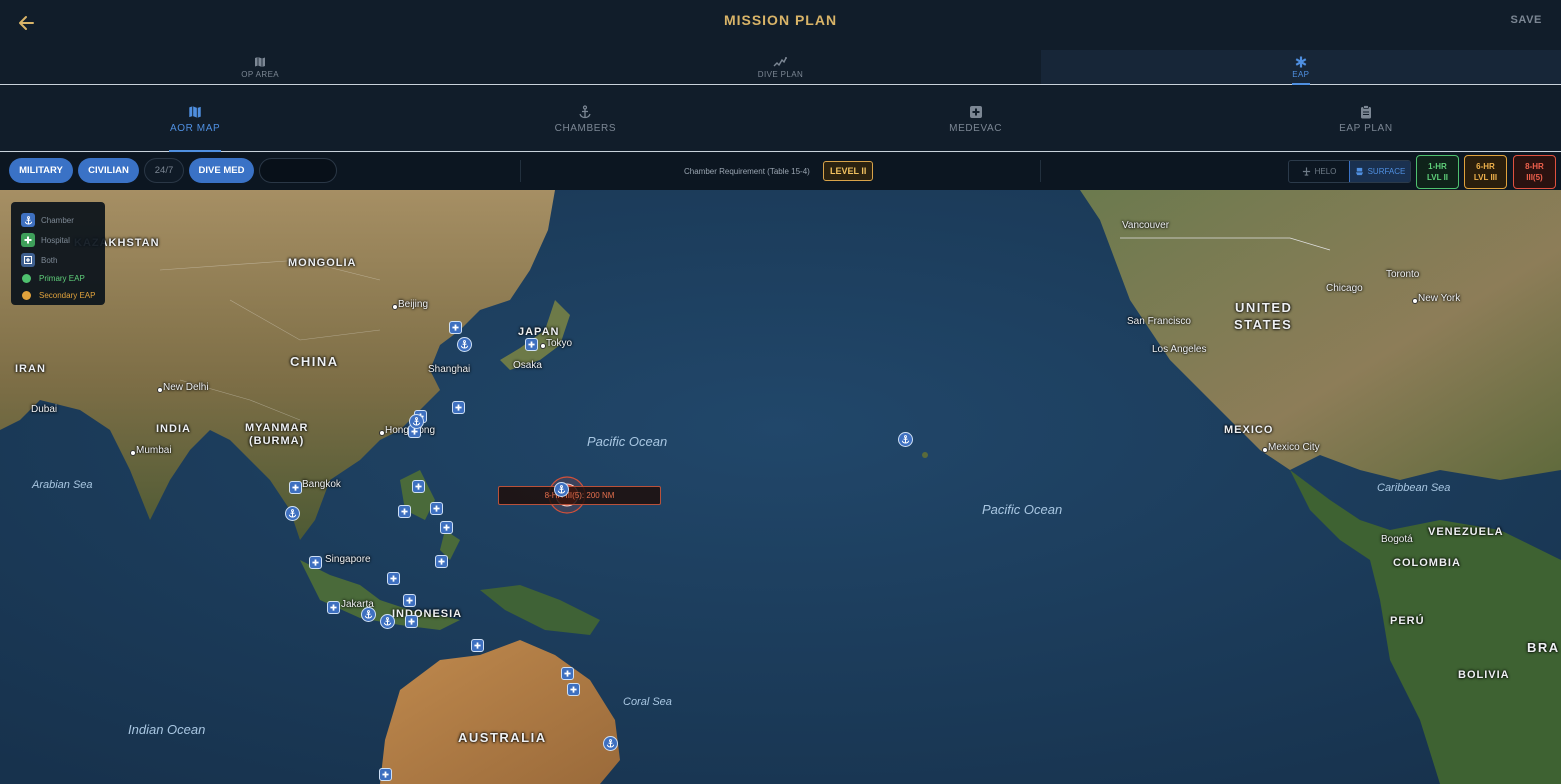 This screenshot has width=1561, height=784. I want to click on arrow-left-icon, so click(26, 23).